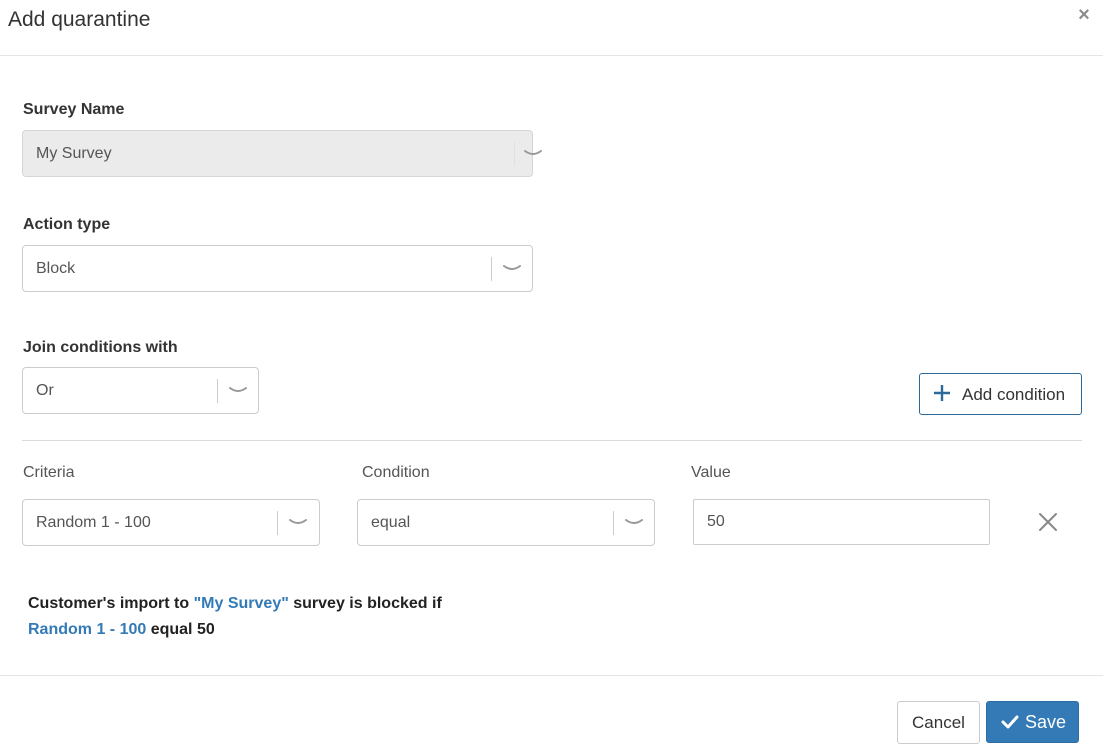  What do you see at coordinates (140, 390) in the screenshot?
I see `join-conditions-select: Or` at bounding box center [140, 390].